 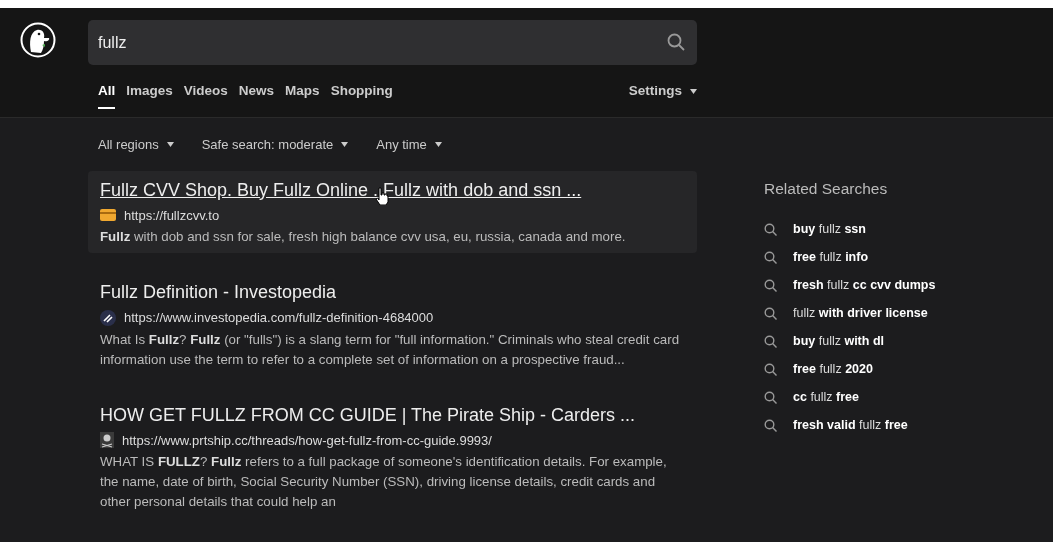 I want to click on related-search-link: free fullz 2020, so click(x=850, y=369).